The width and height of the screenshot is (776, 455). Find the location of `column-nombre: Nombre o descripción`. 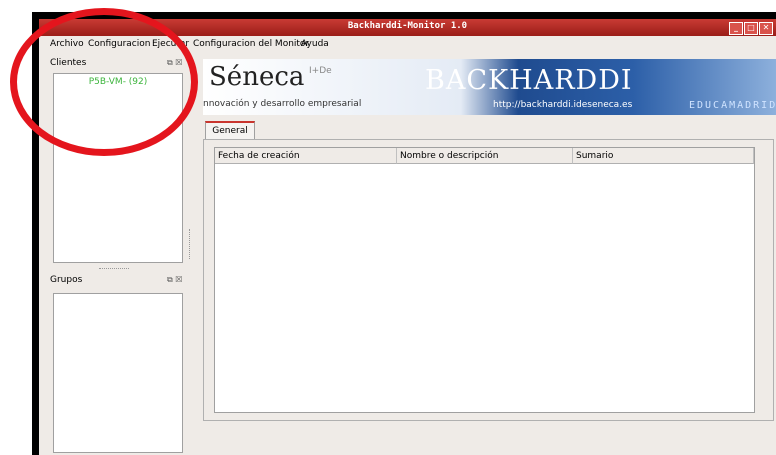

column-nombre: Nombre o descripción is located at coordinates (485, 156).